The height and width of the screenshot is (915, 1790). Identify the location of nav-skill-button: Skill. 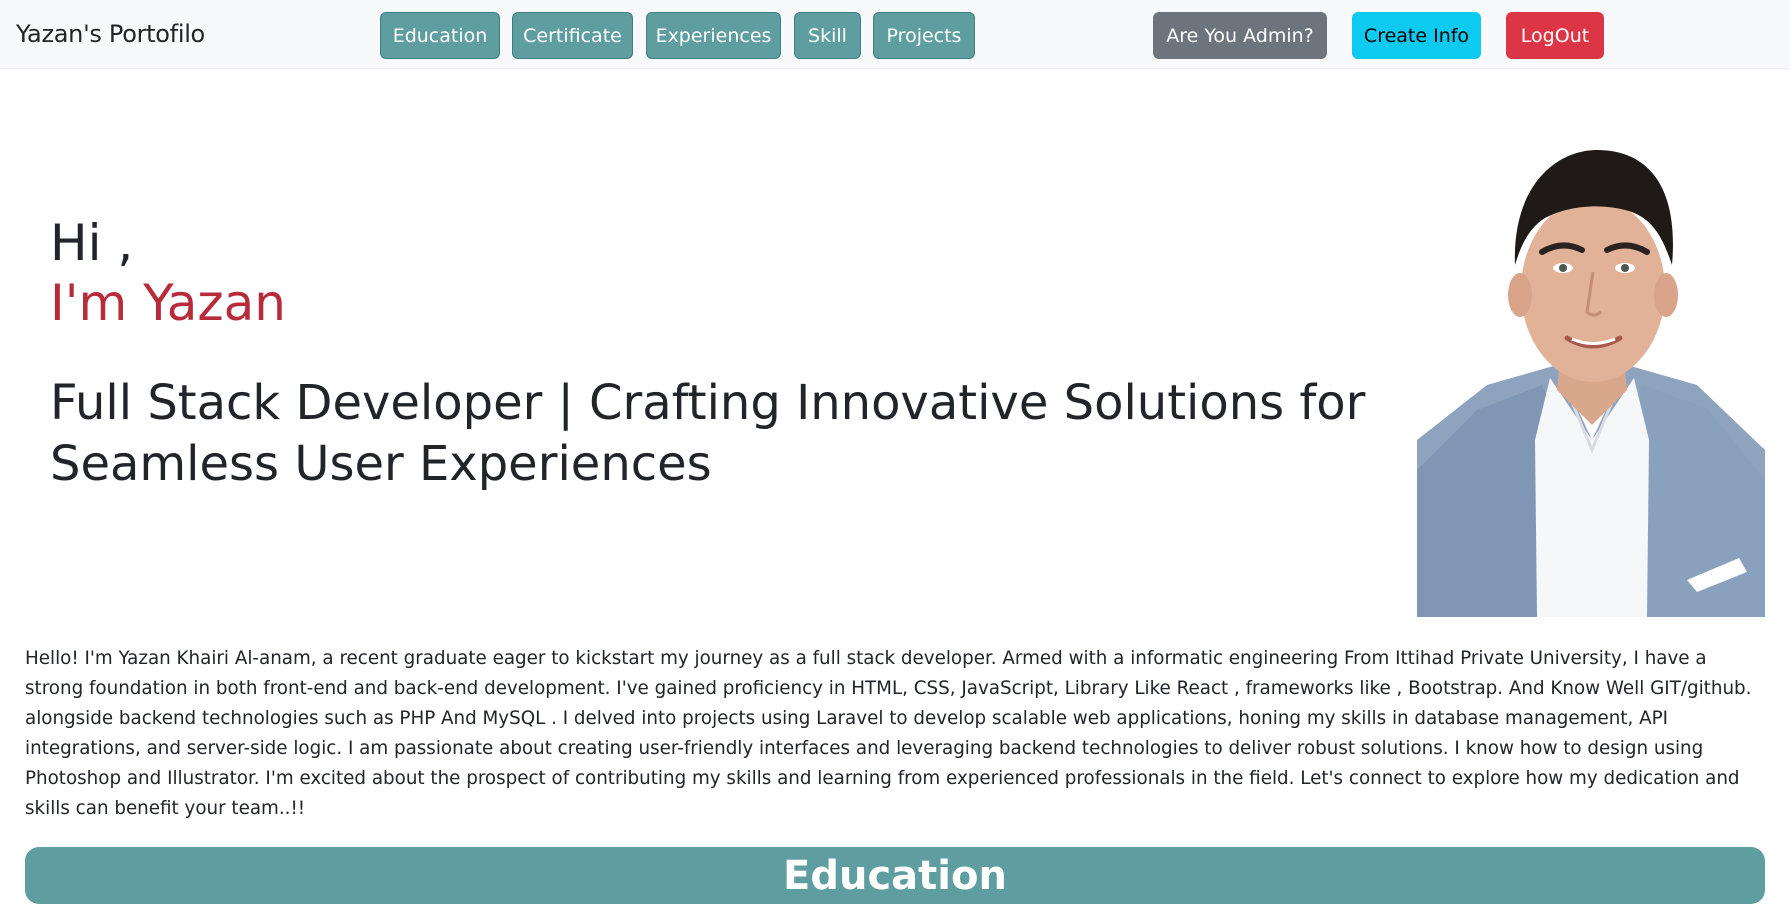
(827, 35).